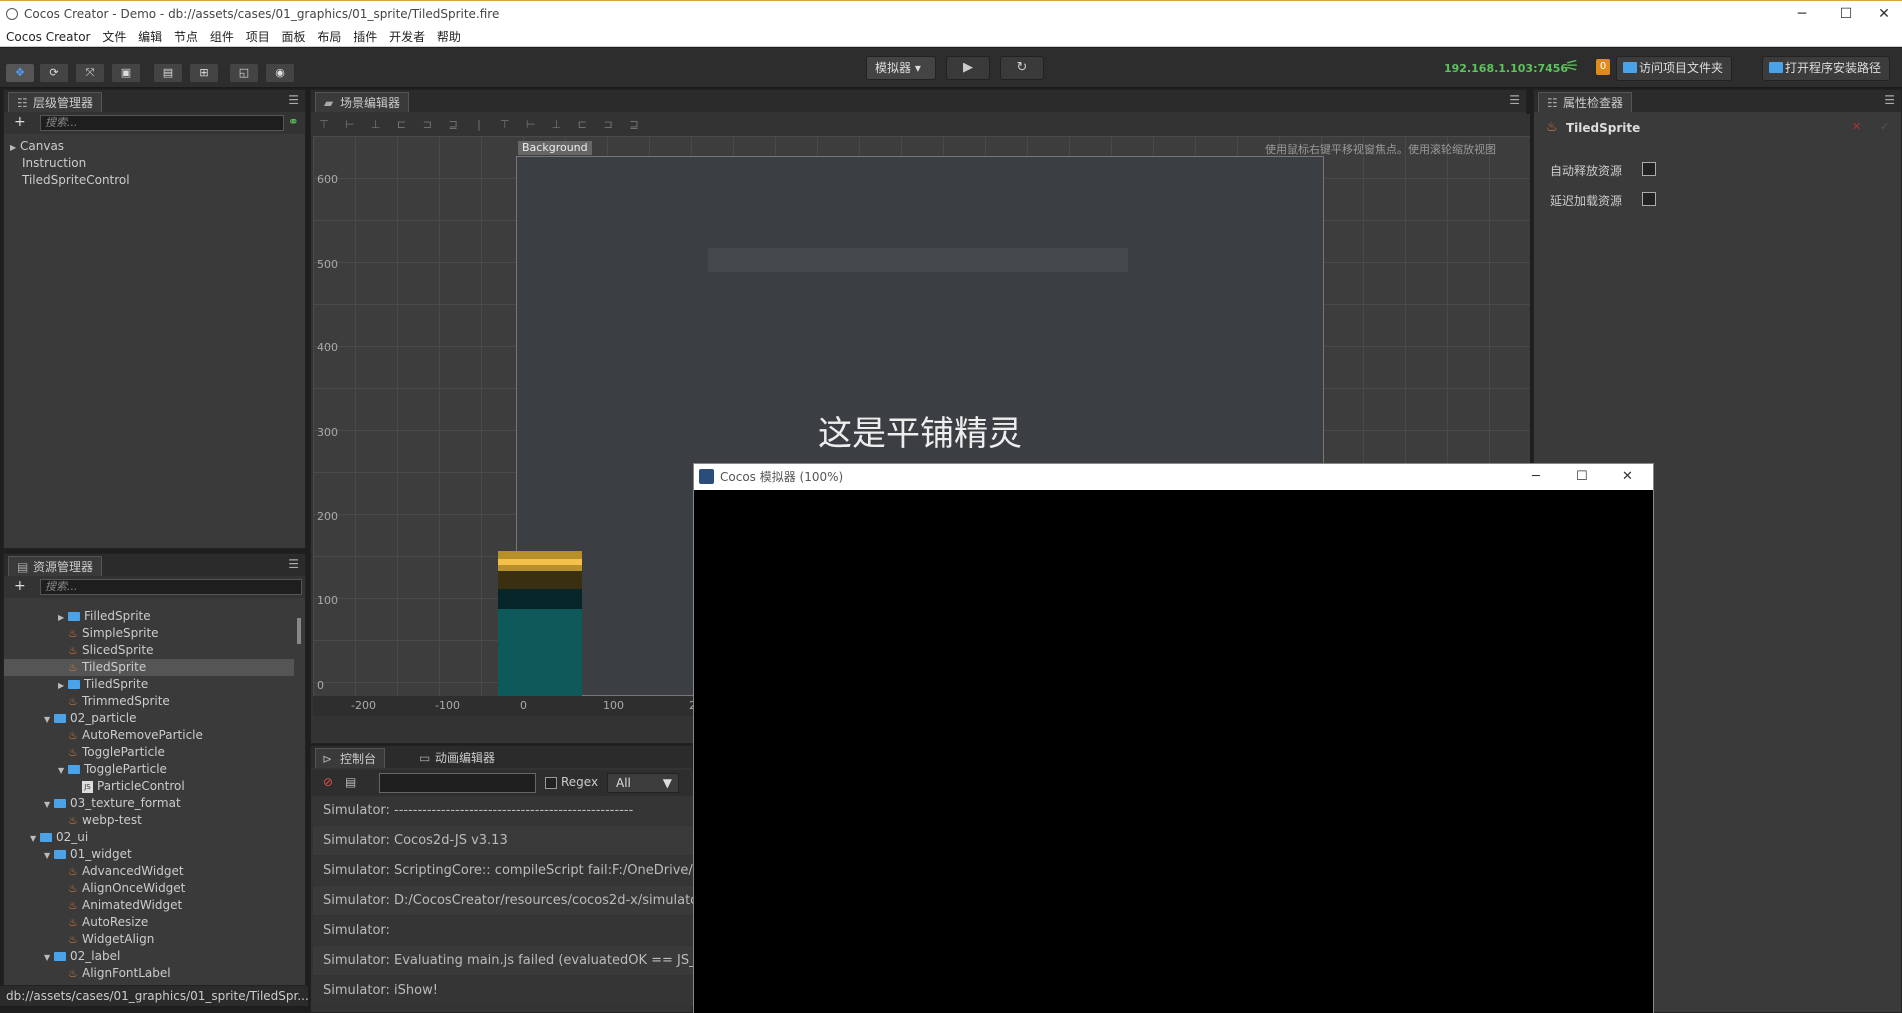 The height and width of the screenshot is (1013, 1902). I want to click on asset-item: JS ParticleControl, so click(149, 786).